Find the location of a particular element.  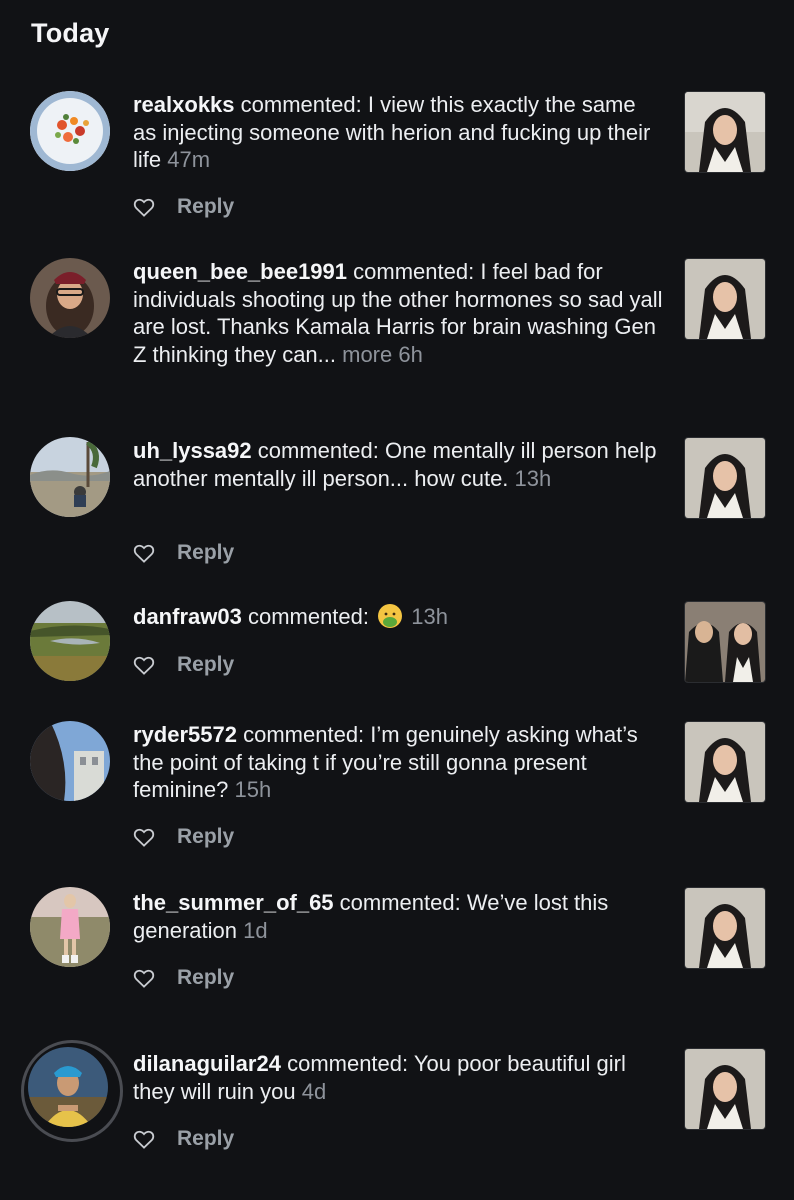

timestamp: 4d is located at coordinates (314, 1091).